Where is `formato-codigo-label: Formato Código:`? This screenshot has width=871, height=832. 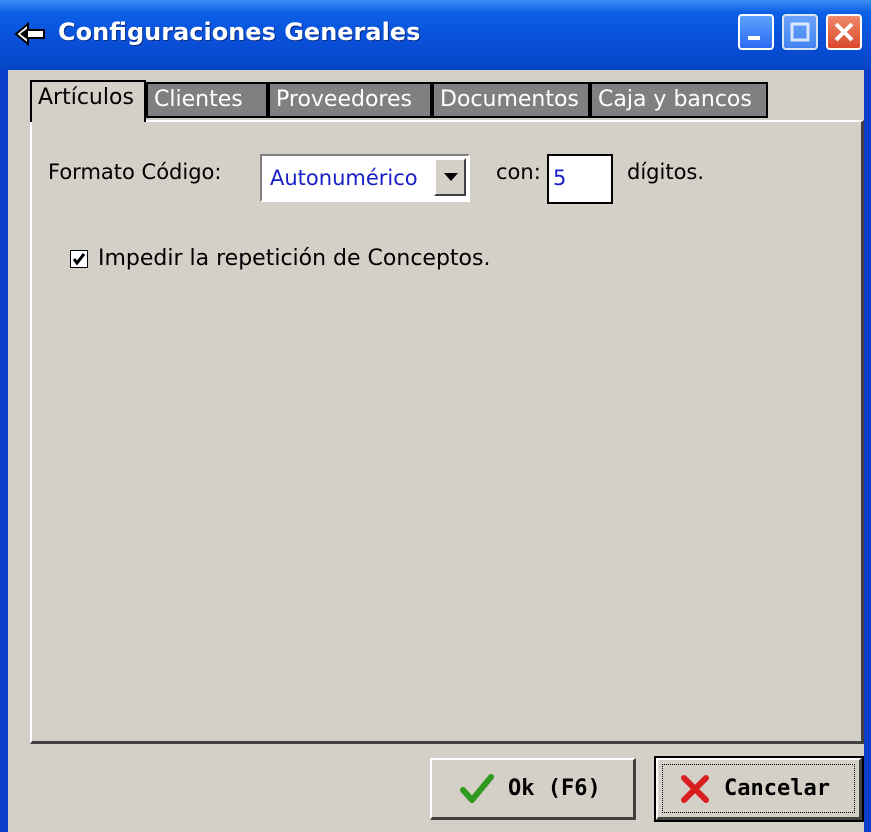 formato-codigo-label: Formato Código: is located at coordinates (135, 172).